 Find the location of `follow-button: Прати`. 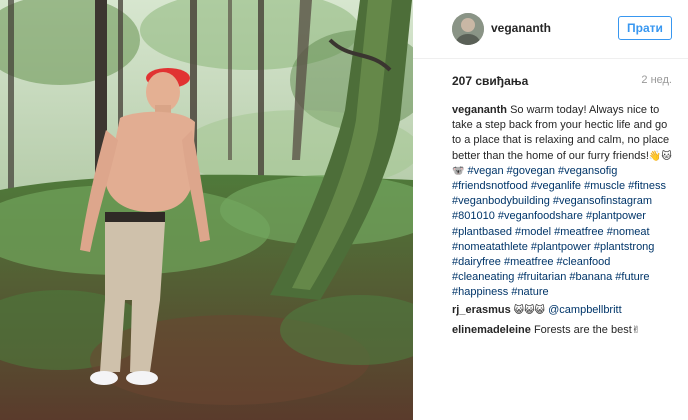

follow-button: Прати is located at coordinates (645, 28).